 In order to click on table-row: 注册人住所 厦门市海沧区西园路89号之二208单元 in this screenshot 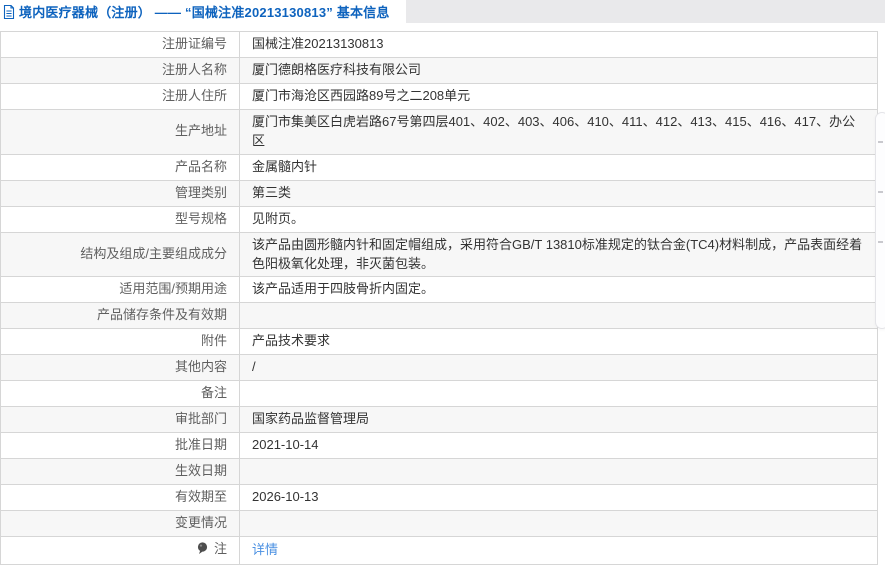, I will do `click(439, 96)`.